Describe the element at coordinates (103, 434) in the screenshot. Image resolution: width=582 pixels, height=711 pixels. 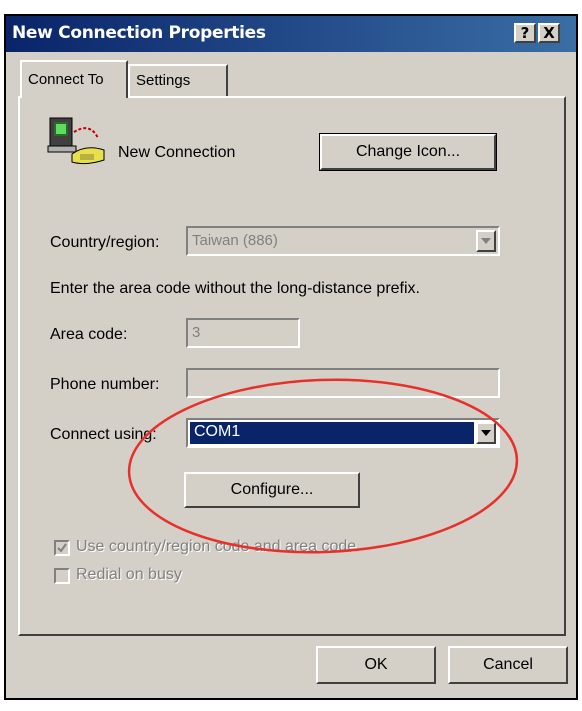
I see `connect-using-label: Connect using:` at that location.